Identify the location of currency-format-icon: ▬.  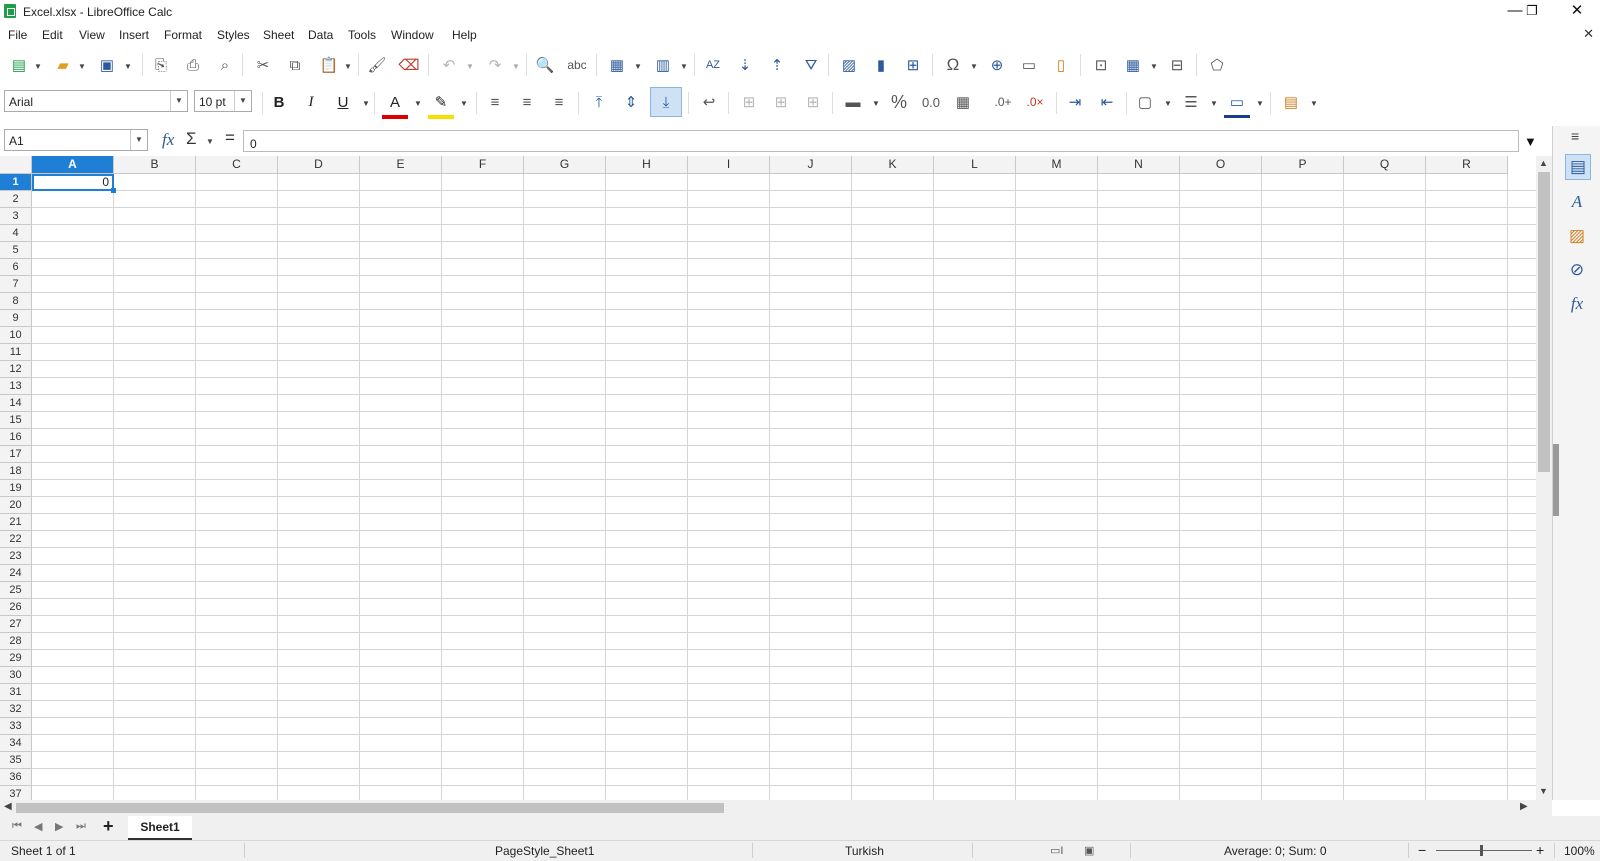
(853, 102).